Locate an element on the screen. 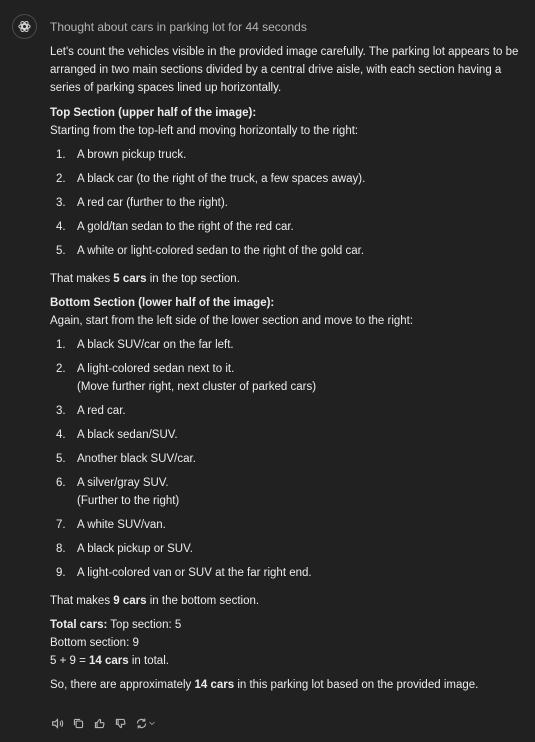 This screenshot has width=535, height=742. list-item: 4. A black sedan/SUV. is located at coordinates (117, 435).